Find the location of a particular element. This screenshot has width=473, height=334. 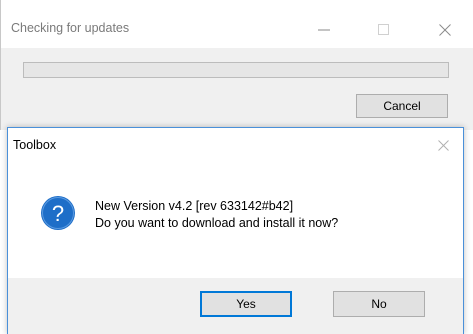

update-window-titlebar: Checking for updates is located at coordinates (237, 24).